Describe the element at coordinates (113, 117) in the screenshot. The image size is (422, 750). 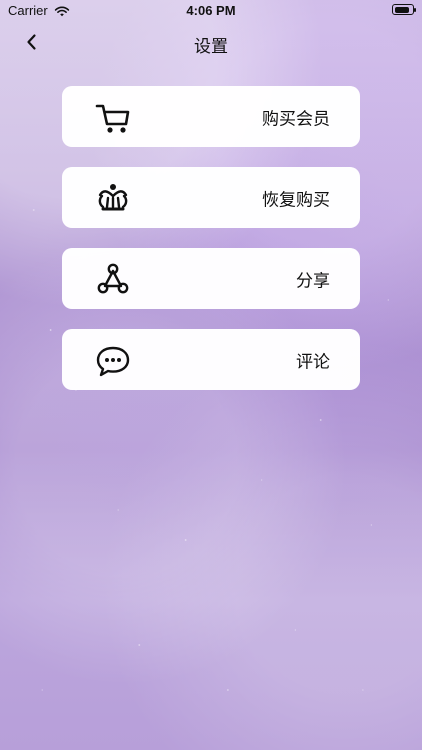
I see `shopping-cart-icon` at that location.